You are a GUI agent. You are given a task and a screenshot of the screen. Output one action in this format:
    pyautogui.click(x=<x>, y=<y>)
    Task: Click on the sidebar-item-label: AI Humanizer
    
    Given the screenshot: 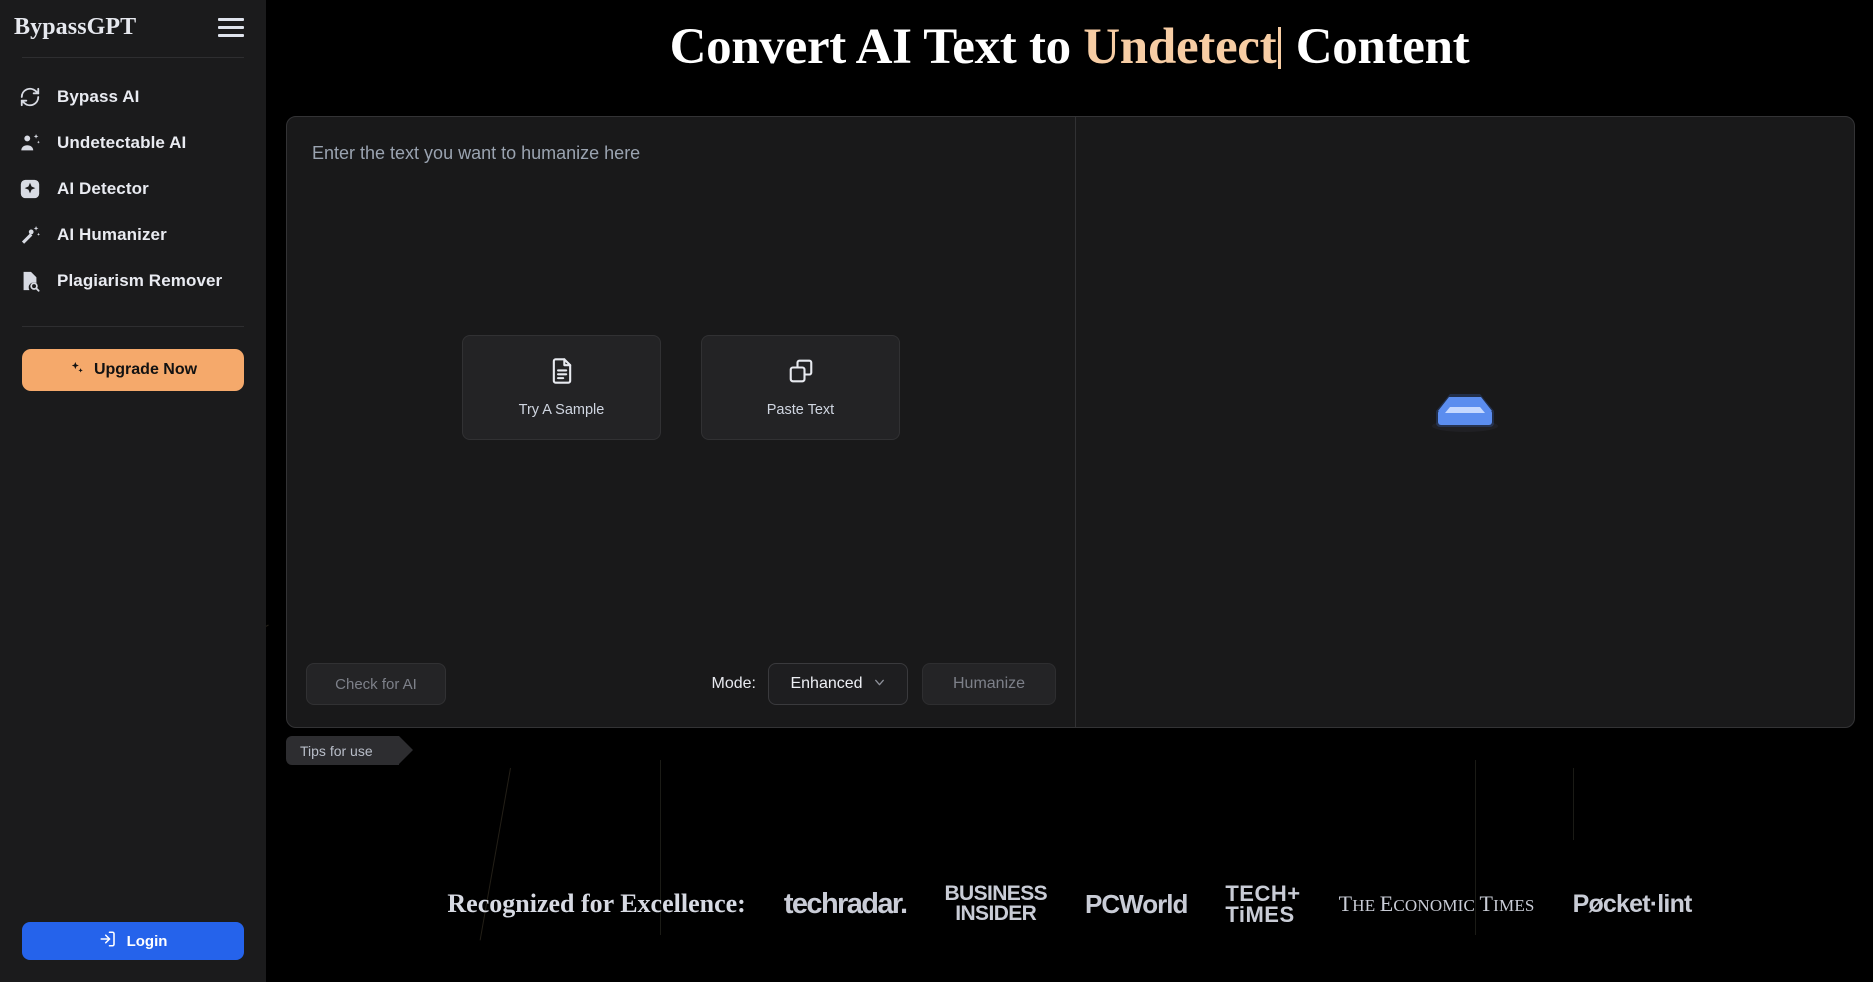 What is the action you would take?
    pyautogui.click(x=112, y=234)
    